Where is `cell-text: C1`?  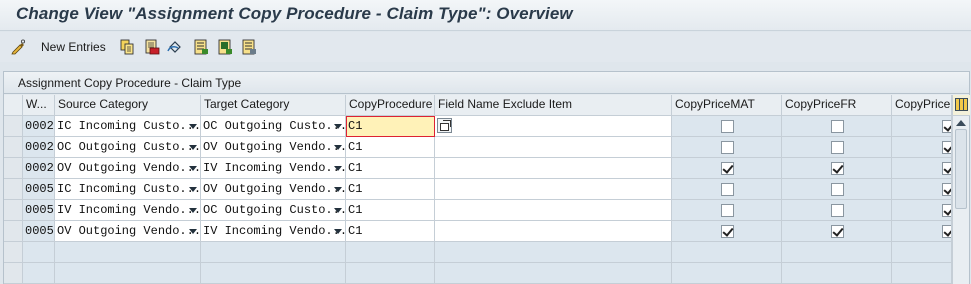 cell-text: C1 is located at coordinates (355, 189).